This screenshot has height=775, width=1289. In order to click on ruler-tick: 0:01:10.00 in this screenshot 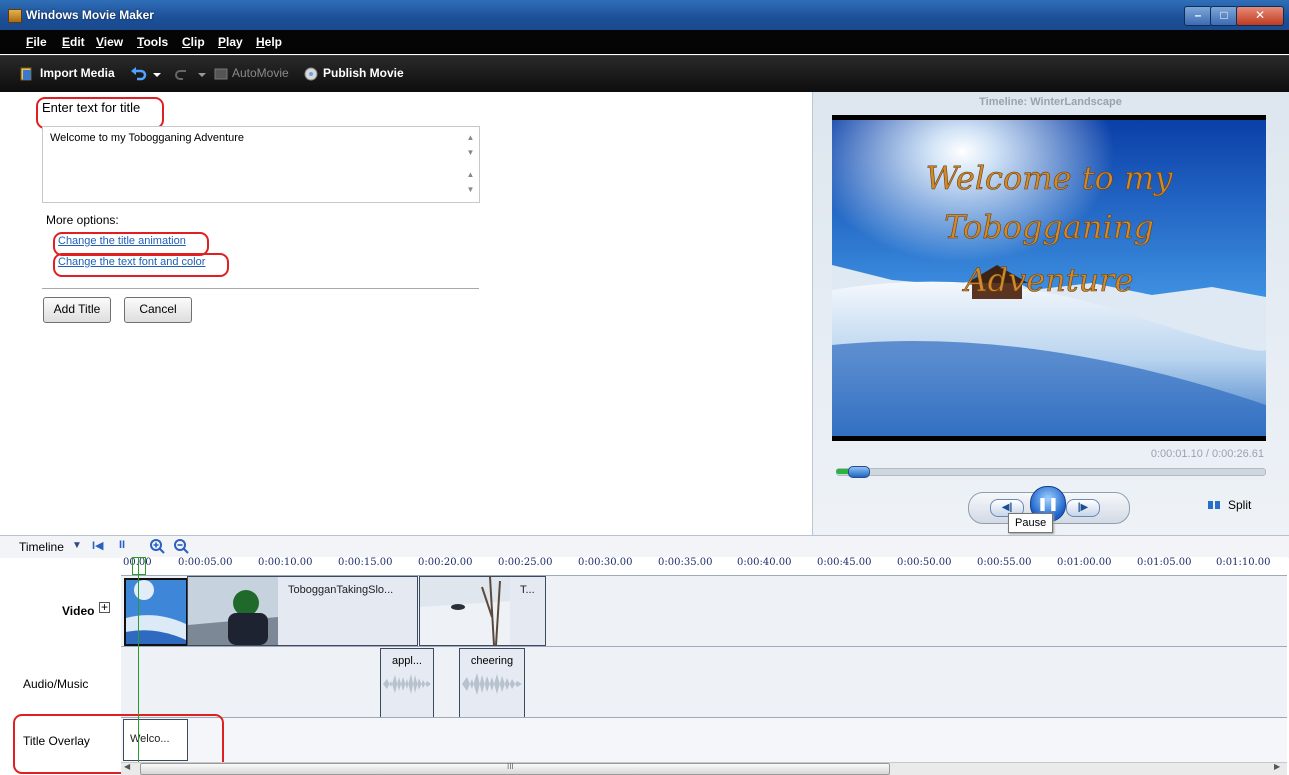, I will do `click(1243, 562)`.